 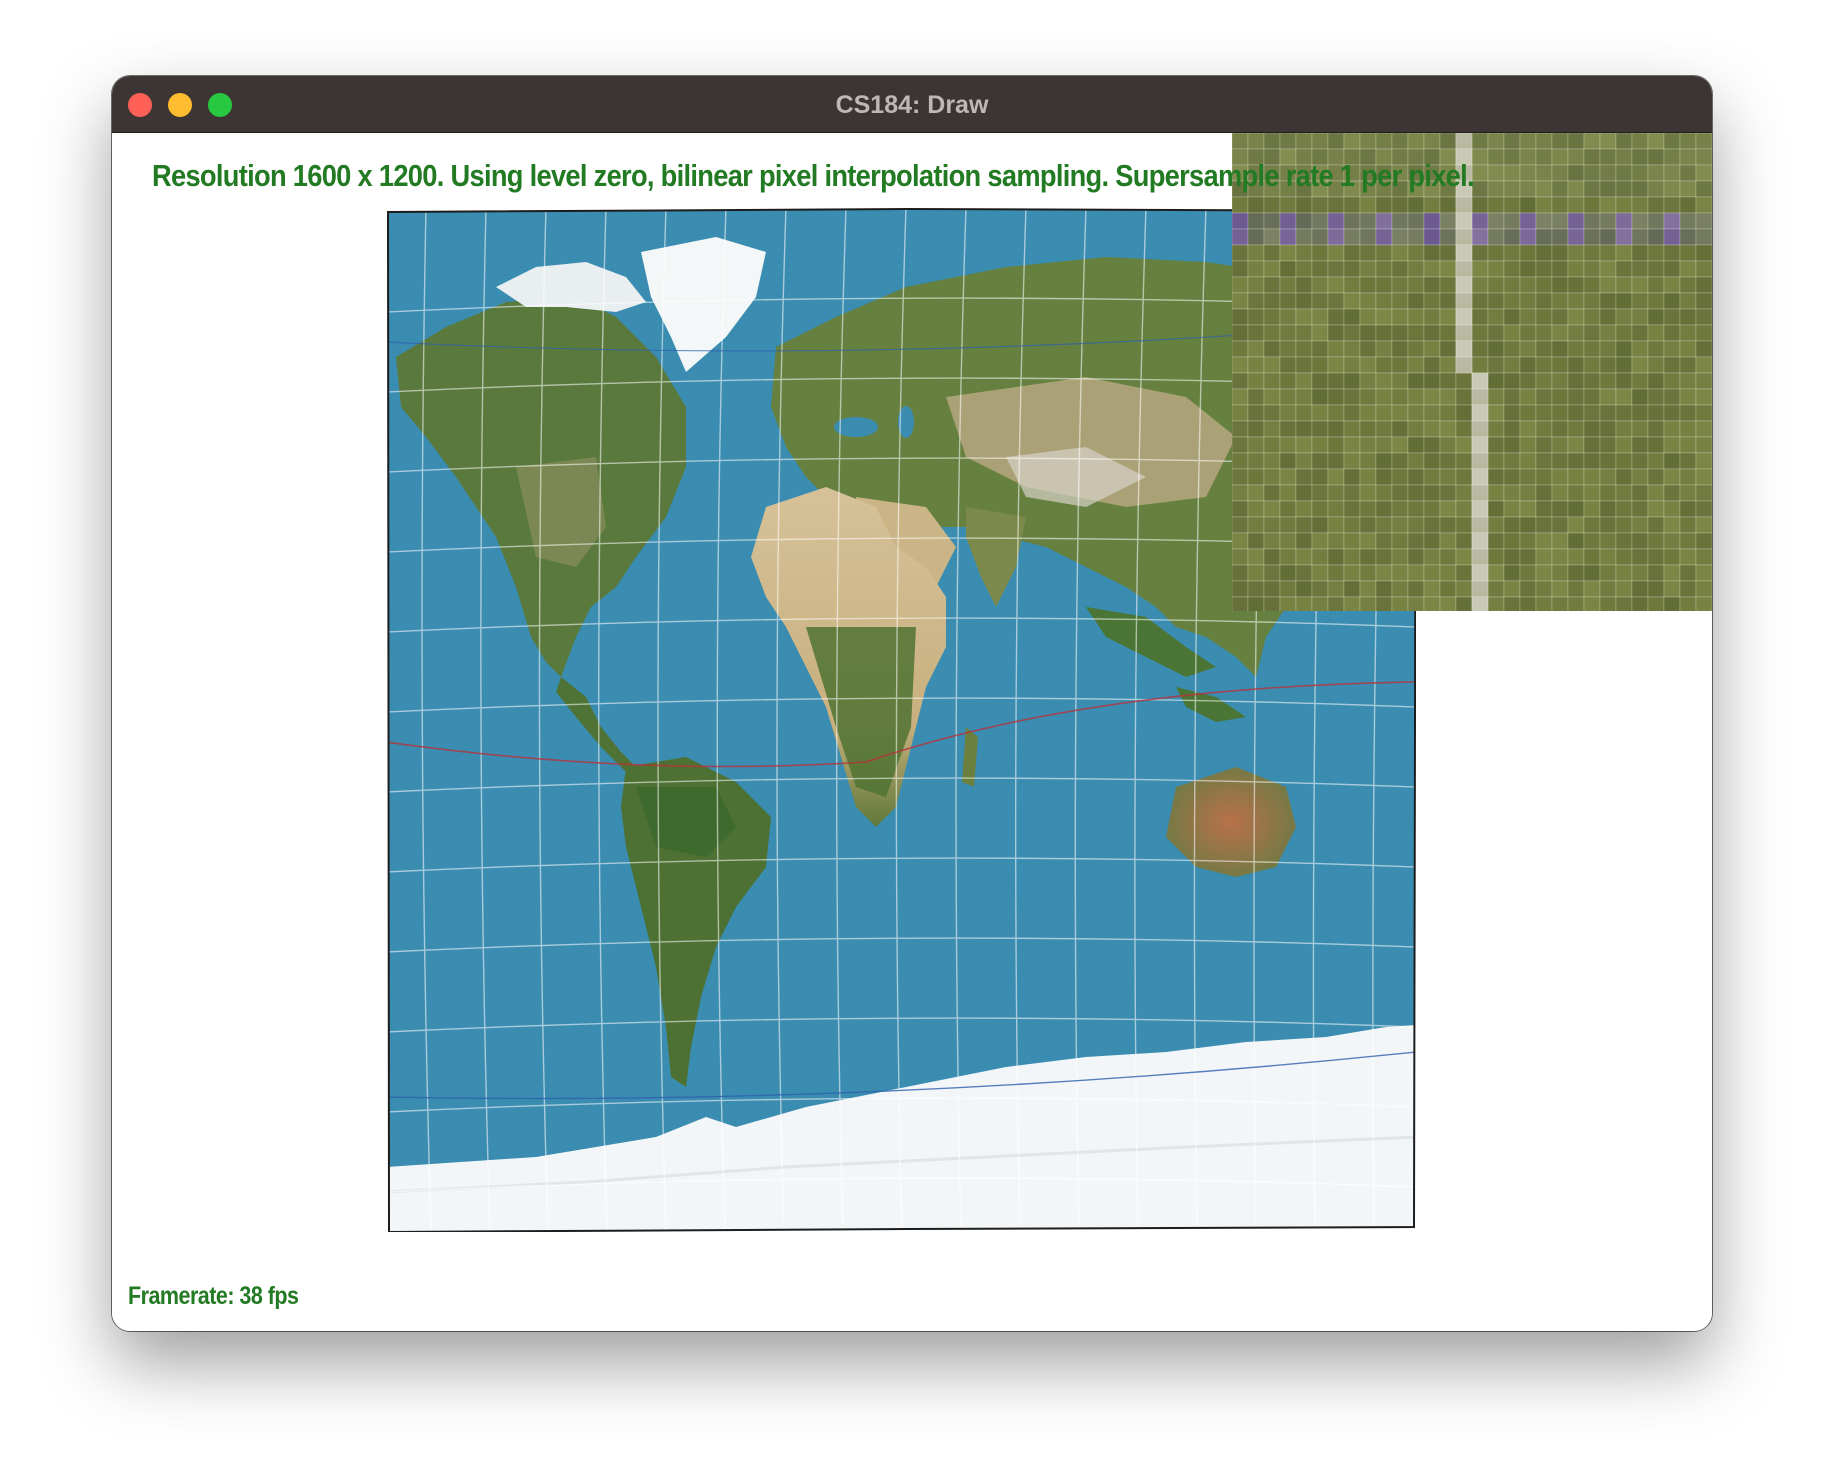 I want to click on zoom-inset, so click(x=1472, y=372).